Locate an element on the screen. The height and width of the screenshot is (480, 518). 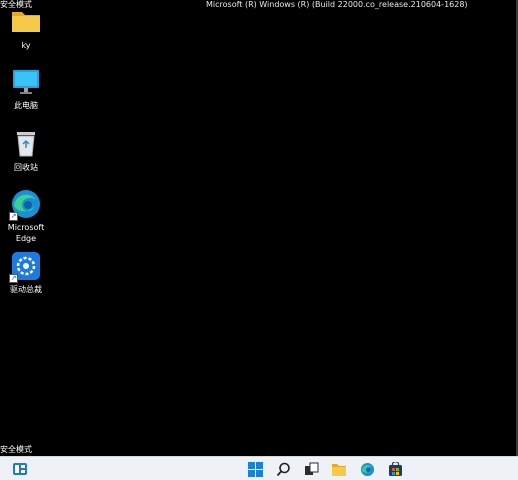
task-view-icon is located at coordinates (311, 468).